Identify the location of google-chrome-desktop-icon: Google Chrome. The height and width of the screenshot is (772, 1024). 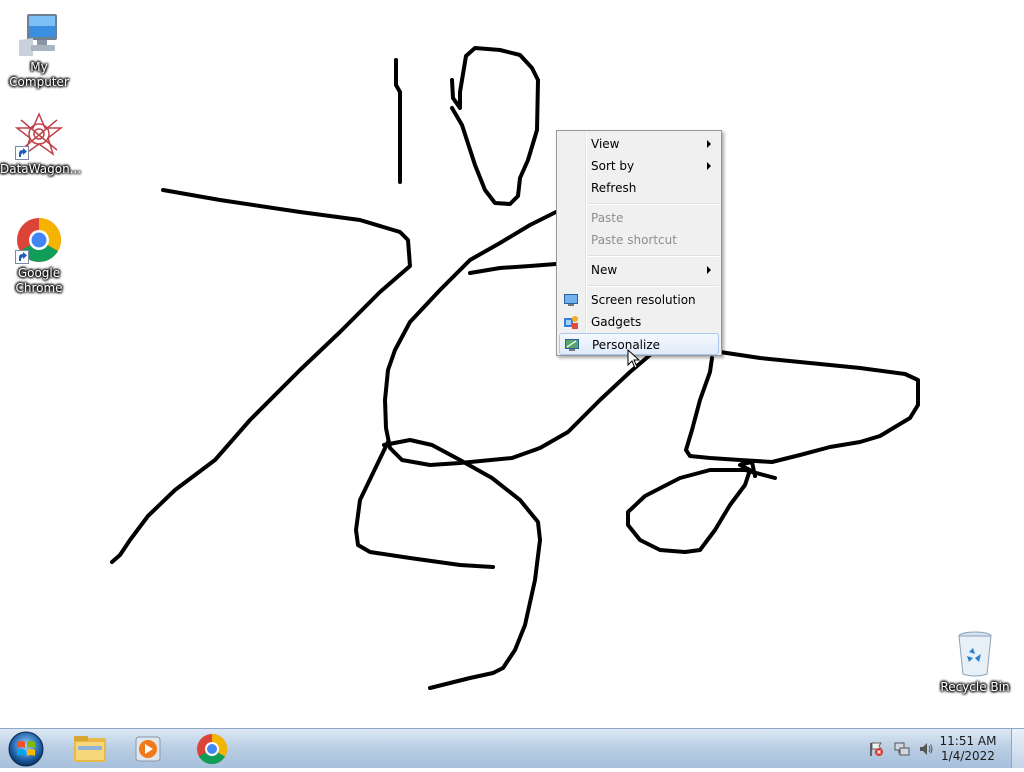
(39, 256).